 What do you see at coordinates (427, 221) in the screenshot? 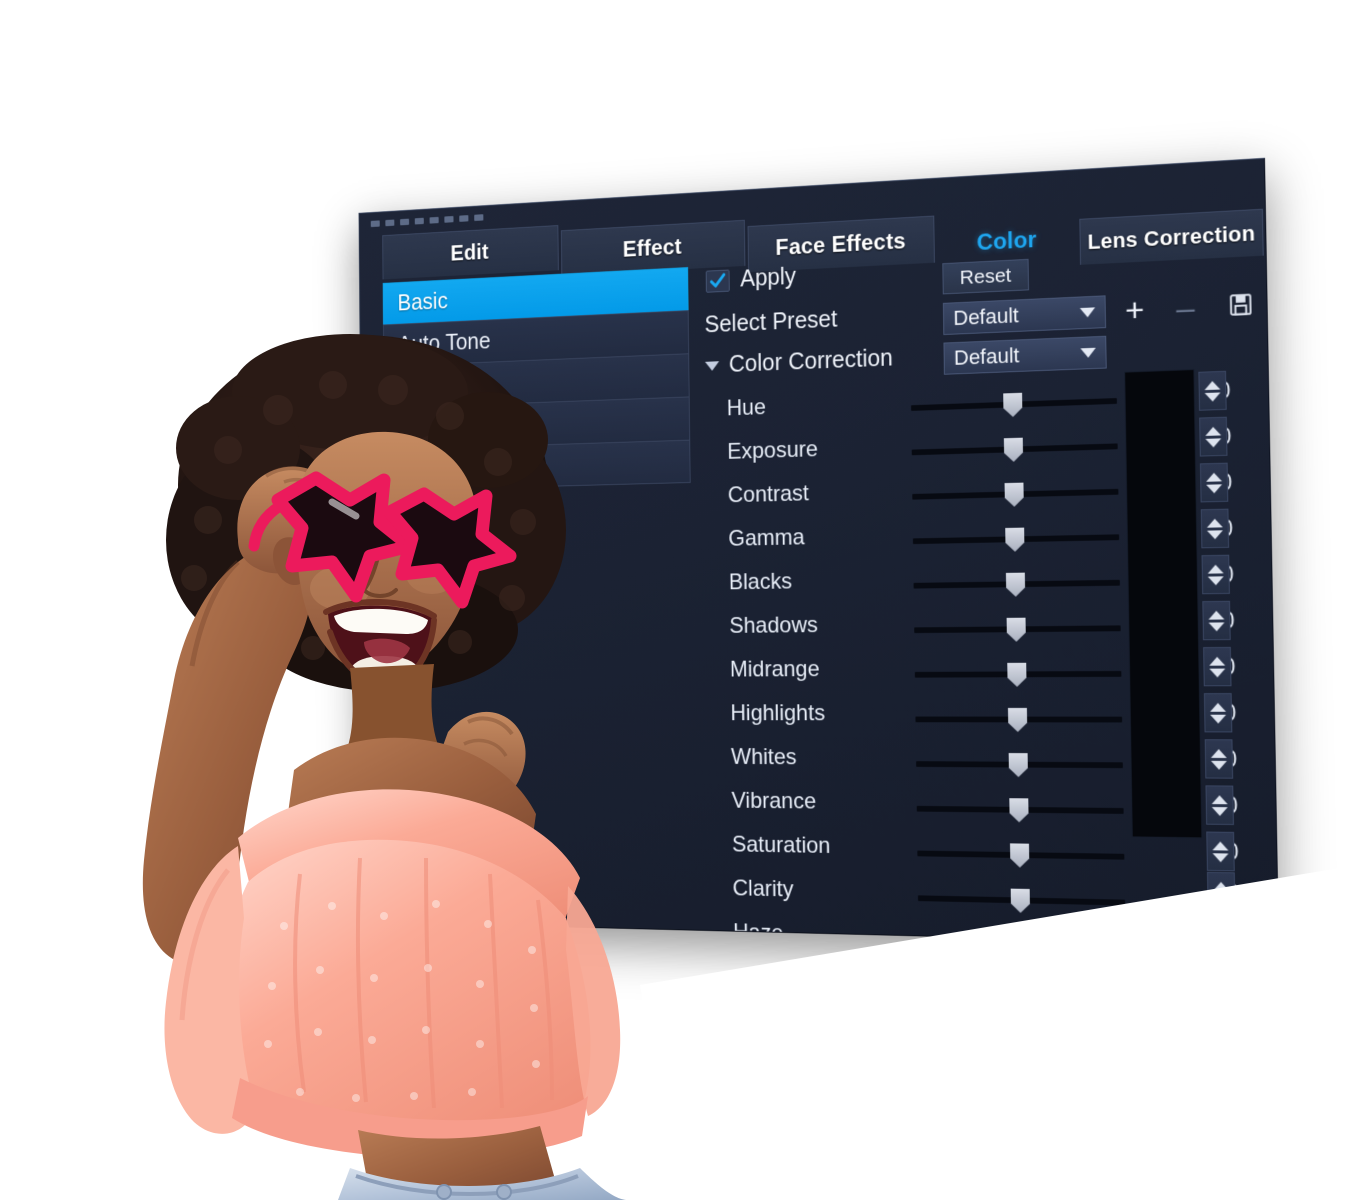
I see `window-grip-handle` at bounding box center [427, 221].